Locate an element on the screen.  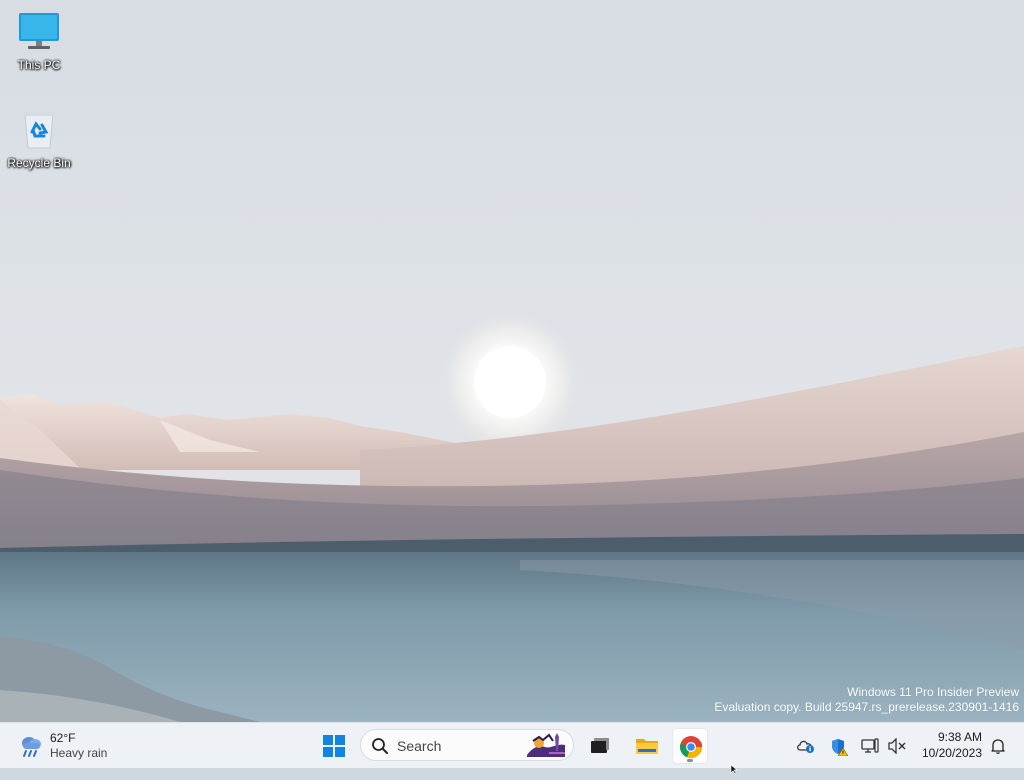
notifications-button is located at coordinates (998, 746).